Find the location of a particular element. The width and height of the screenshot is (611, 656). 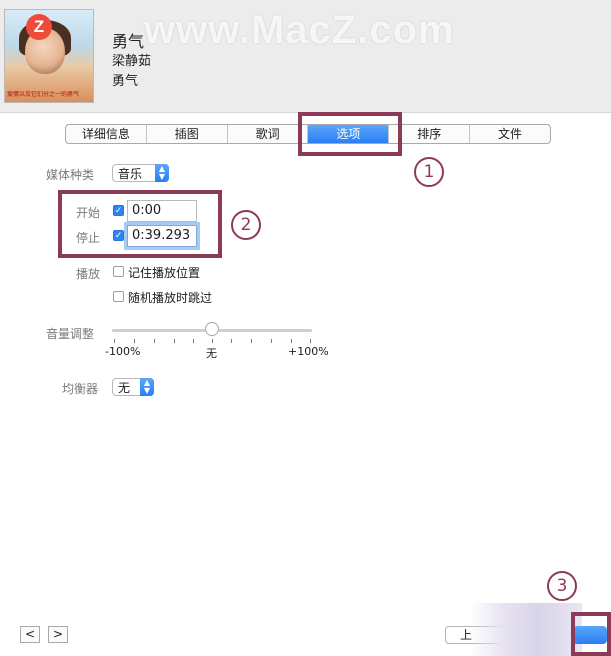

media-kind-label: 媒体种类 is located at coordinates (70, 175).